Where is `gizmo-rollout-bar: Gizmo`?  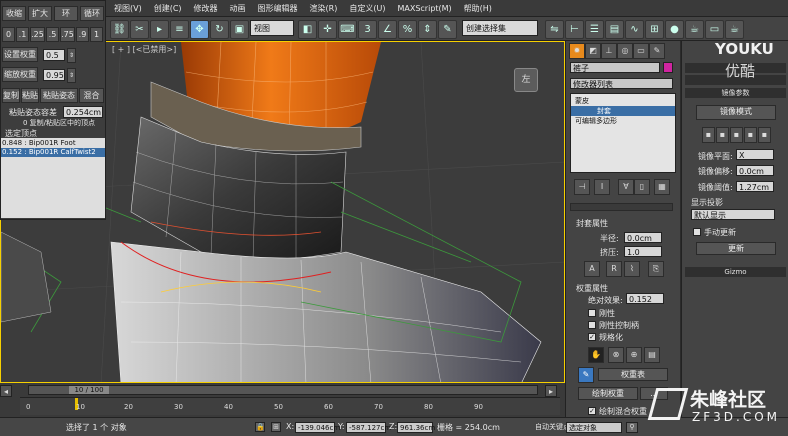 gizmo-rollout-bar: Gizmo is located at coordinates (735, 272).